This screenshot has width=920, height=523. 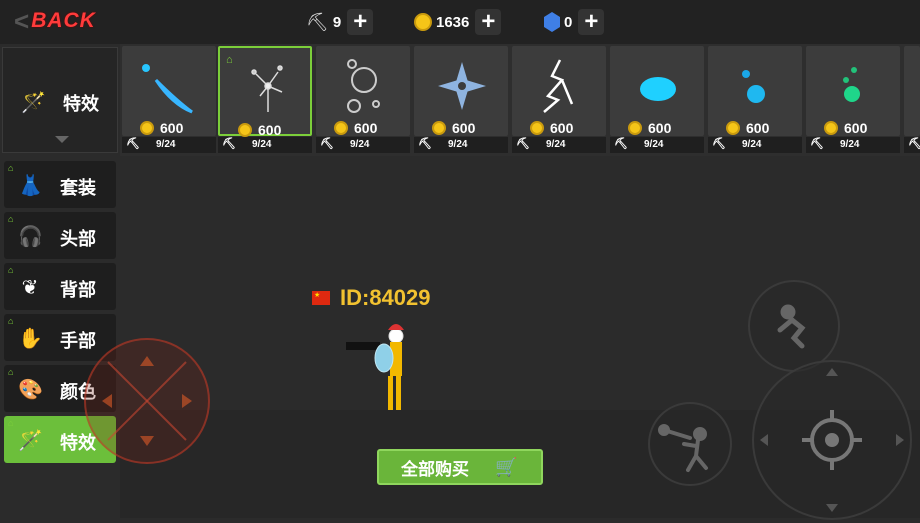 What do you see at coordinates (30, 390) in the screenshot?
I see `palette-icon: 🎨` at bounding box center [30, 390].